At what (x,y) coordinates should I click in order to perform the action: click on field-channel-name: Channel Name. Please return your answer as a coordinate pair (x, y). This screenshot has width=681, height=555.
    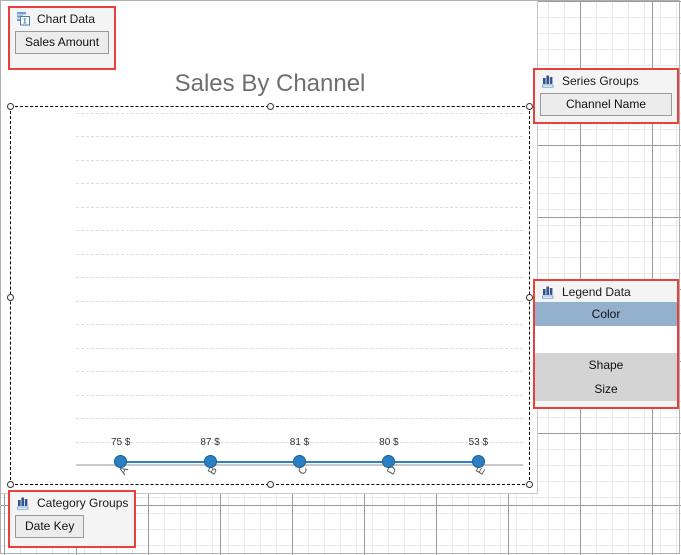
    Looking at the image, I should click on (606, 104).